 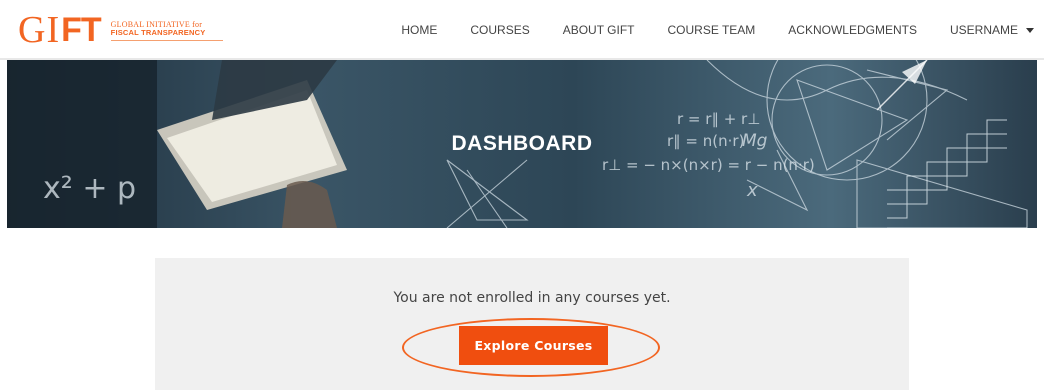 What do you see at coordinates (752, 190) in the screenshot?
I see `formula-x: x` at bounding box center [752, 190].